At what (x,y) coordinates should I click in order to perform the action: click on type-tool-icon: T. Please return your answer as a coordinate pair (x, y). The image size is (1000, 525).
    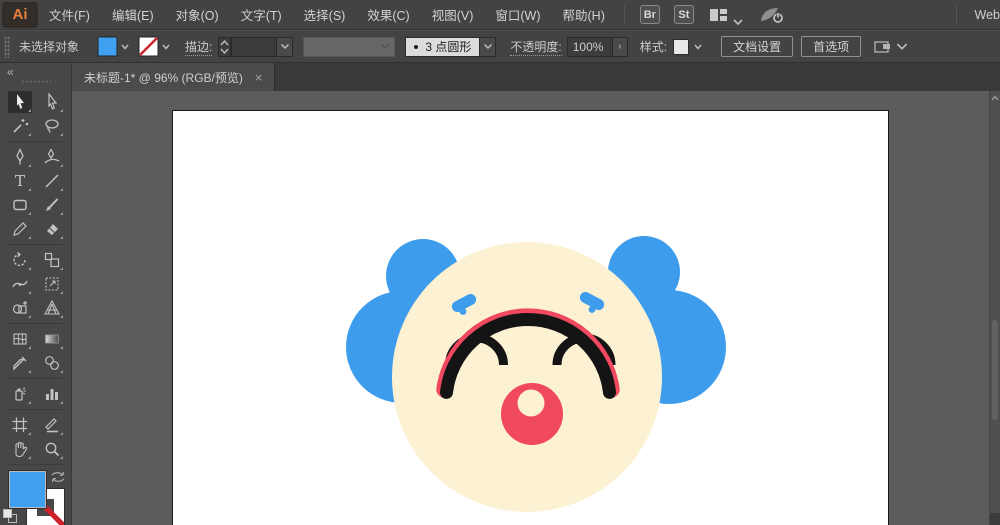
    Looking at the image, I should click on (19, 181).